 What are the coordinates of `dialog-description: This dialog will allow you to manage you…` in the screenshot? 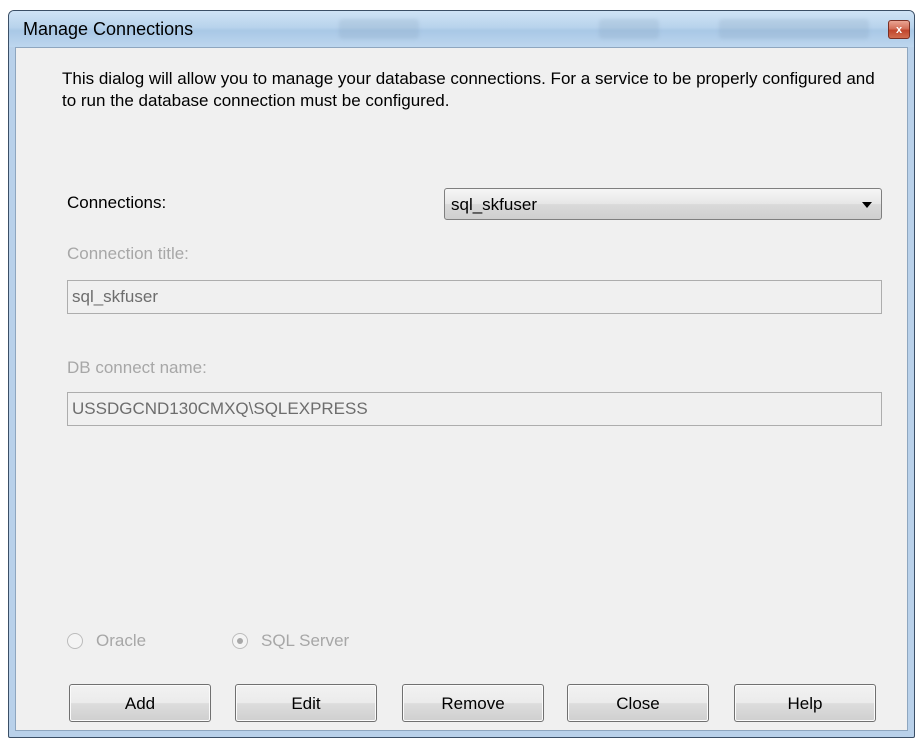 It's located at (468, 89).